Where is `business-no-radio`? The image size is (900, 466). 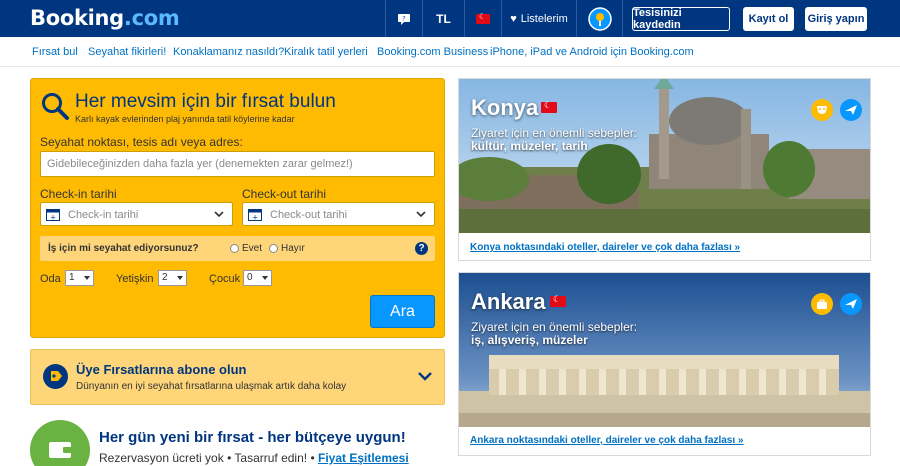
business-no-radio is located at coordinates (273, 248).